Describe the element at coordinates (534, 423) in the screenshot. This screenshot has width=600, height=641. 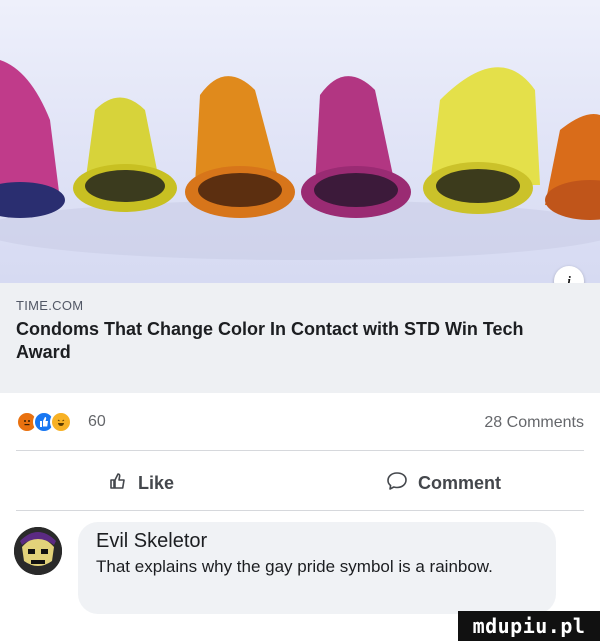
I see `comments-count: 28 Comments` at that location.